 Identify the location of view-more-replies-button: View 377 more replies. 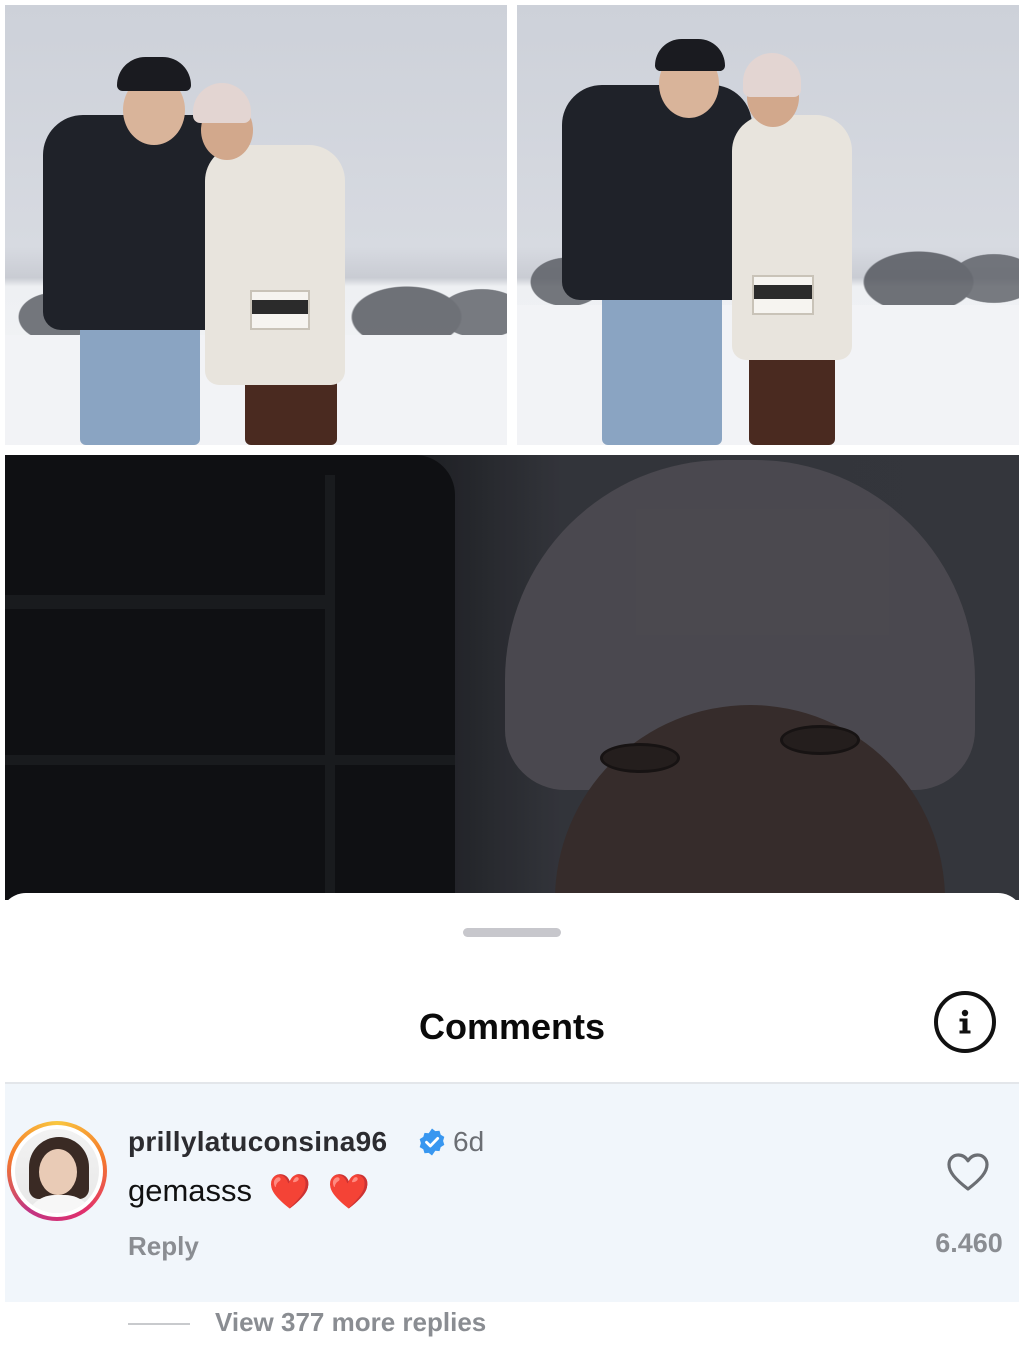
(350, 1322).